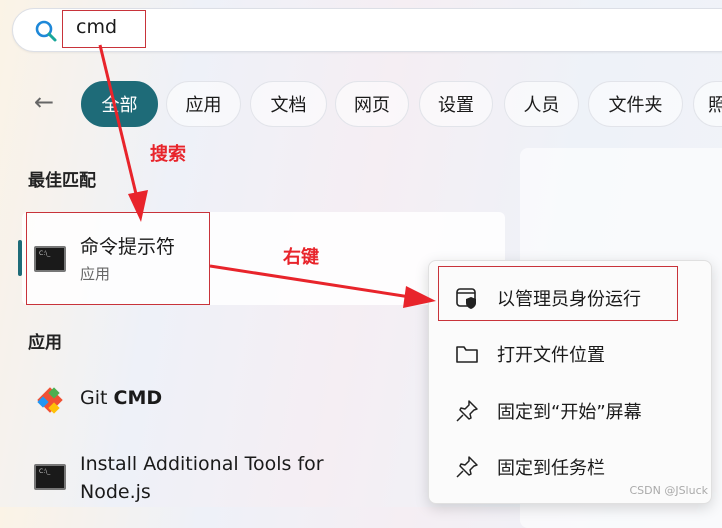 This screenshot has height=528, width=722. I want to click on annotation-search: 搜索, so click(168, 154).